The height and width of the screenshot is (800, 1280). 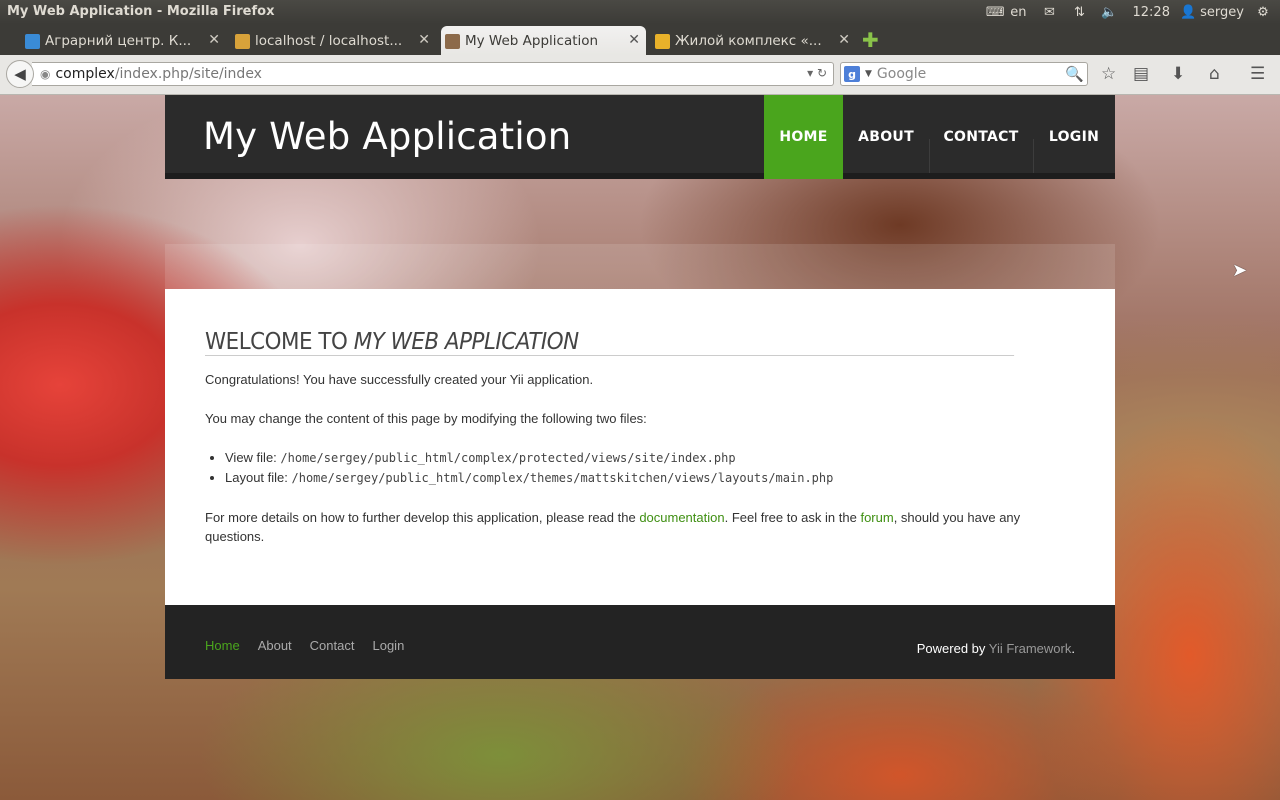 What do you see at coordinates (681, 517) in the screenshot?
I see `documentation-link: documentation` at bounding box center [681, 517].